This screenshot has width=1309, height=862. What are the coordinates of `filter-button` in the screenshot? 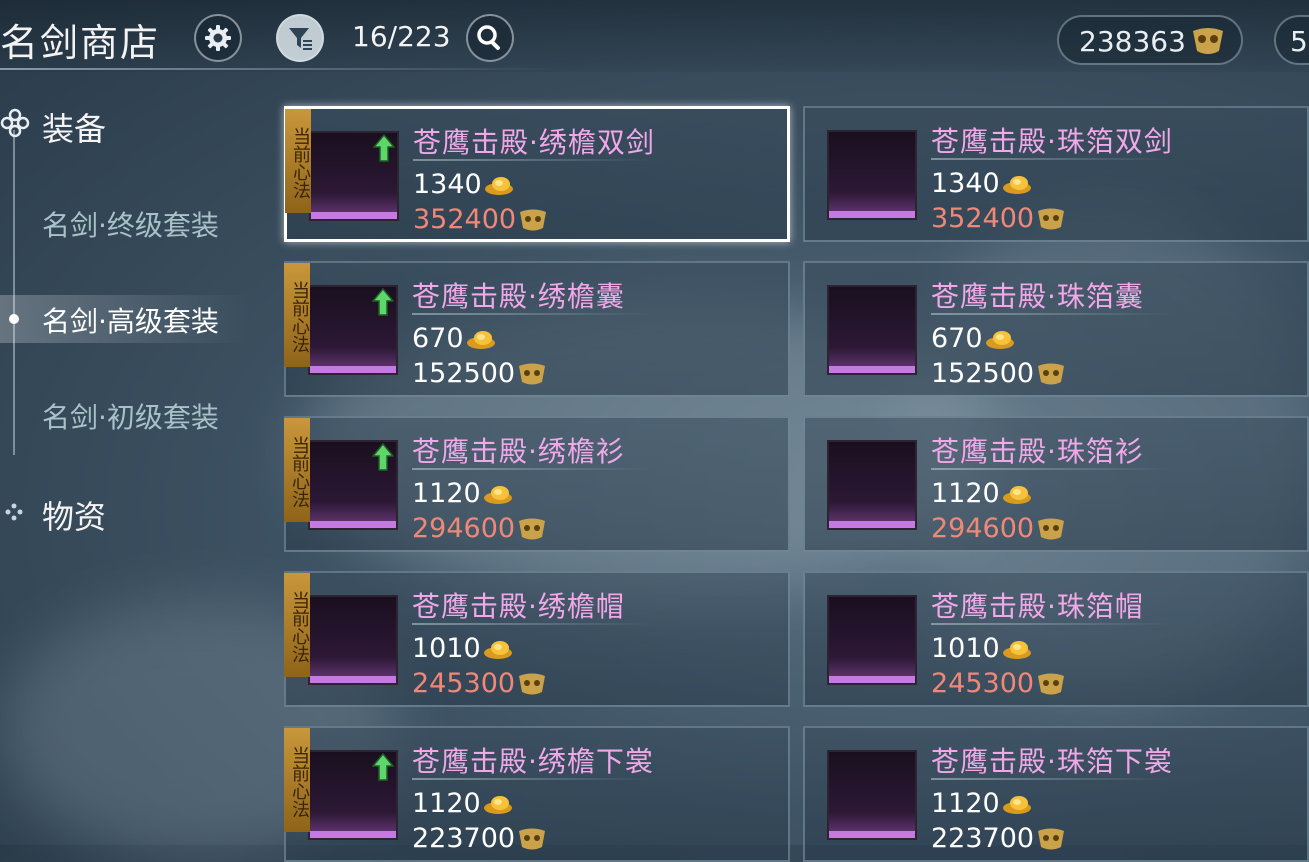 It's located at (300, 38).